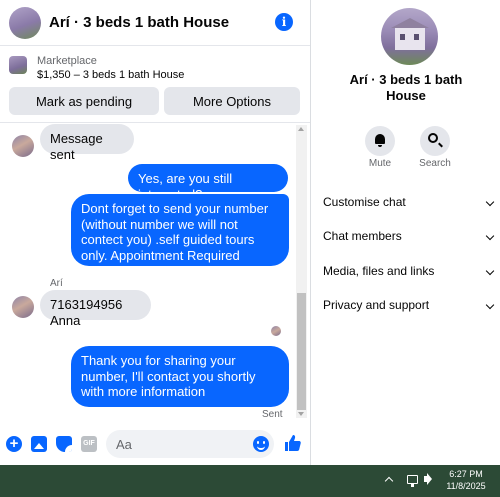 The width and height of the screenshot is (500, 497). I want to click on mute-button, so click(380, 141).